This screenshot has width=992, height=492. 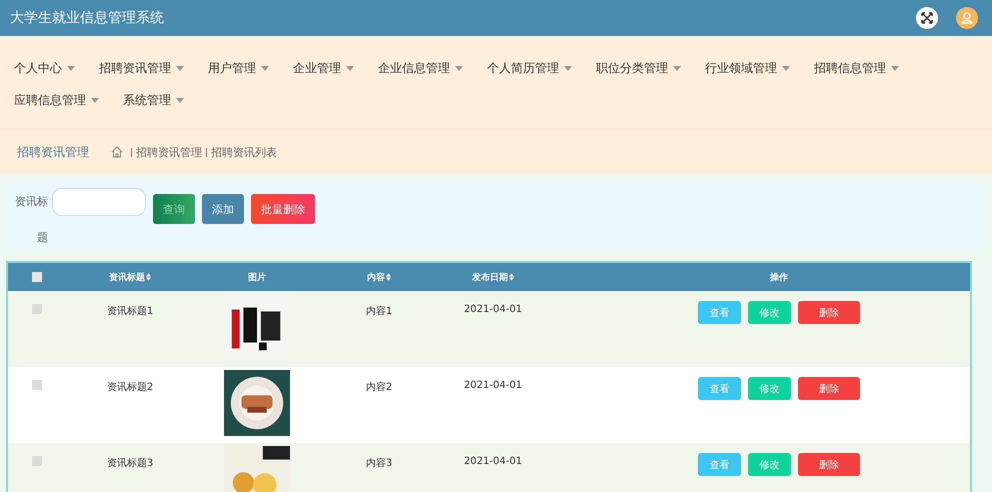 What do you see at coordinates (169, 152) in the screenshot?
I see `breadcrumb-item: 招聘资讯管理` at bounding box center [169, 152].